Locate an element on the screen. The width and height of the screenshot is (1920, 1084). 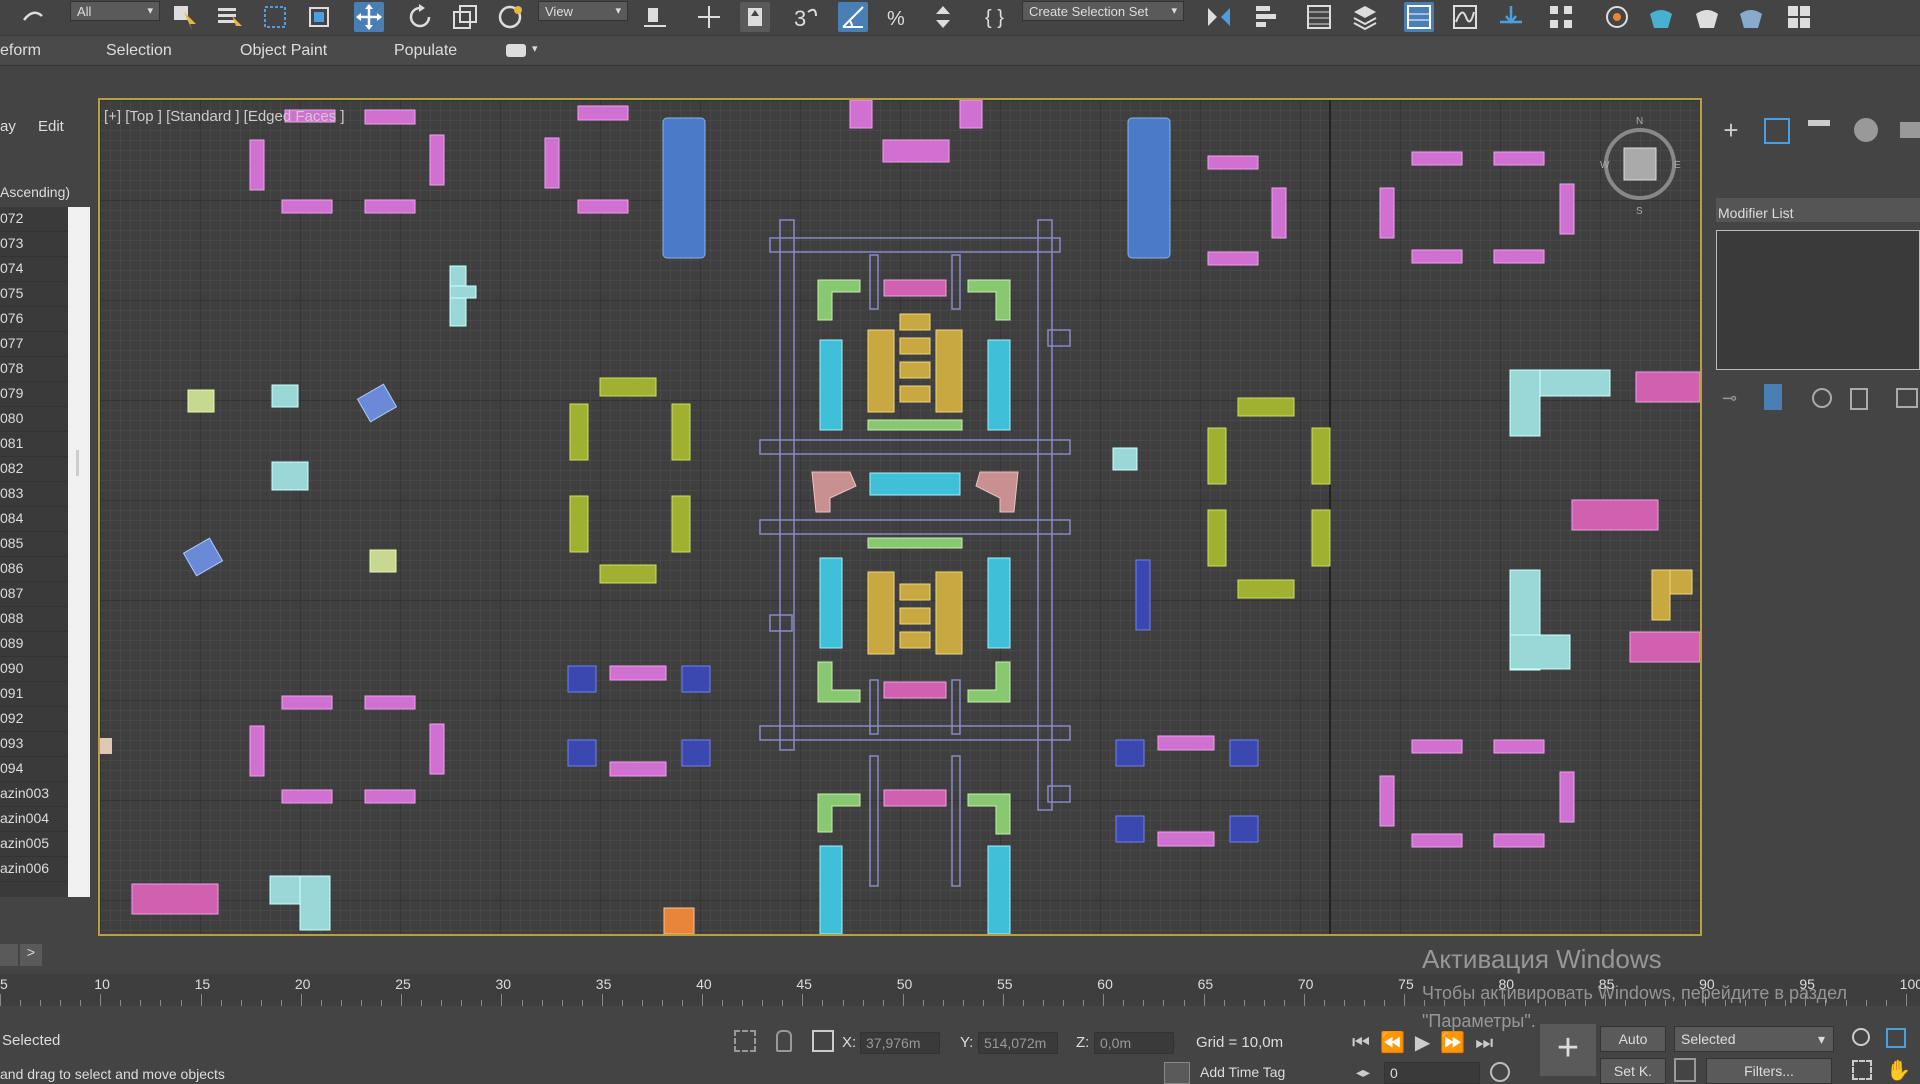
list-item: 087 is located at coordinates (34, 594).